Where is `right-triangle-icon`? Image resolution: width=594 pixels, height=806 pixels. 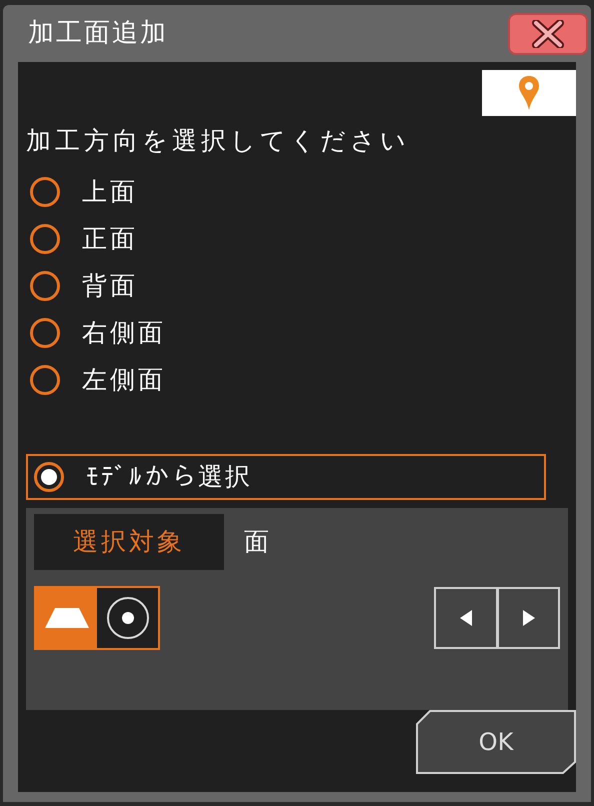 right-triangle-icon is located at coordinates (528, 618).